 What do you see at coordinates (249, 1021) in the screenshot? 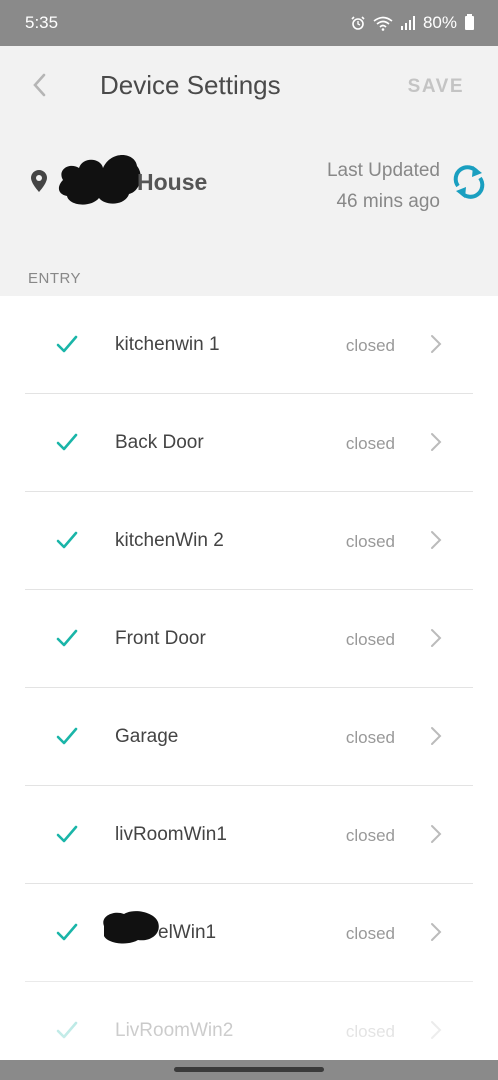
I see `device-row: LivRoomWin2 closed` at bounding box center [249, 1021].